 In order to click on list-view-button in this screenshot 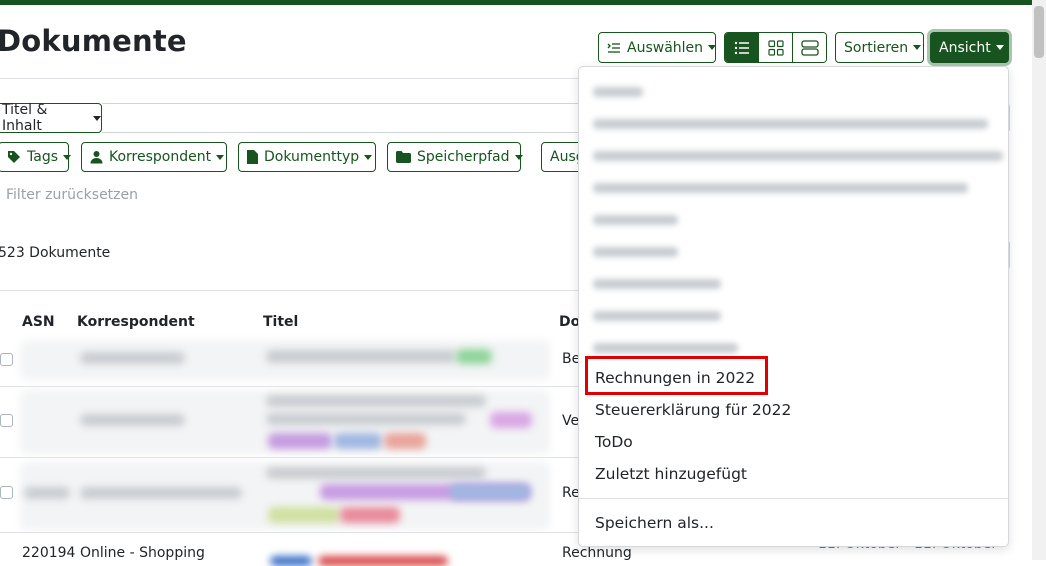, I will do `click(742, 47)`.